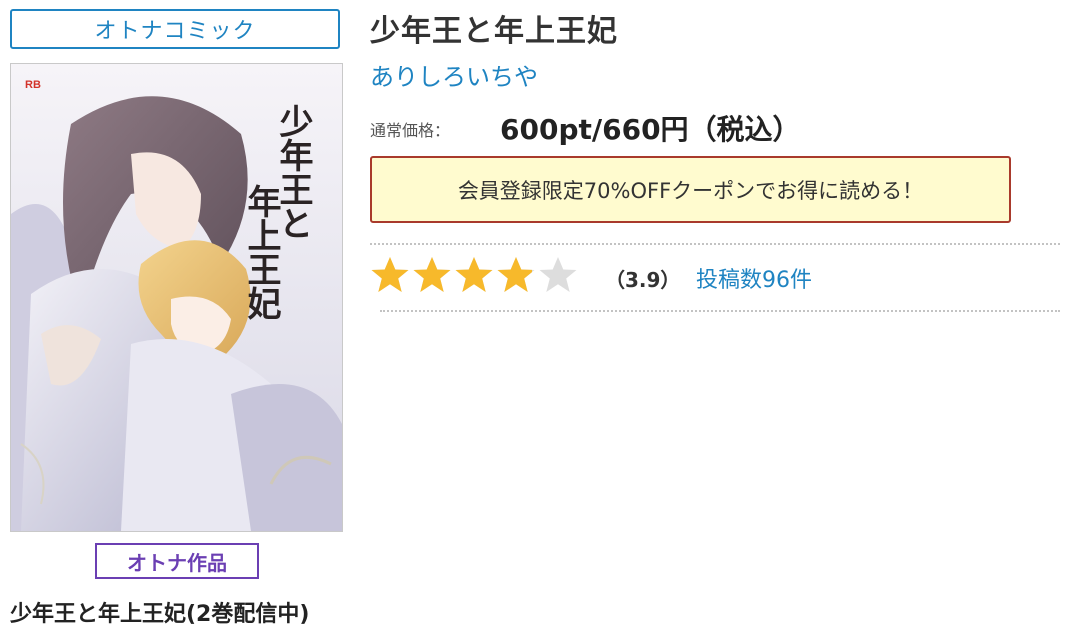 Image resolution: width=1080 pixels, height=639 pixels. Describe the element at coordinates (494, 31) in the screenshot. I see `page-title: 少年王と年上王妃` at that location.